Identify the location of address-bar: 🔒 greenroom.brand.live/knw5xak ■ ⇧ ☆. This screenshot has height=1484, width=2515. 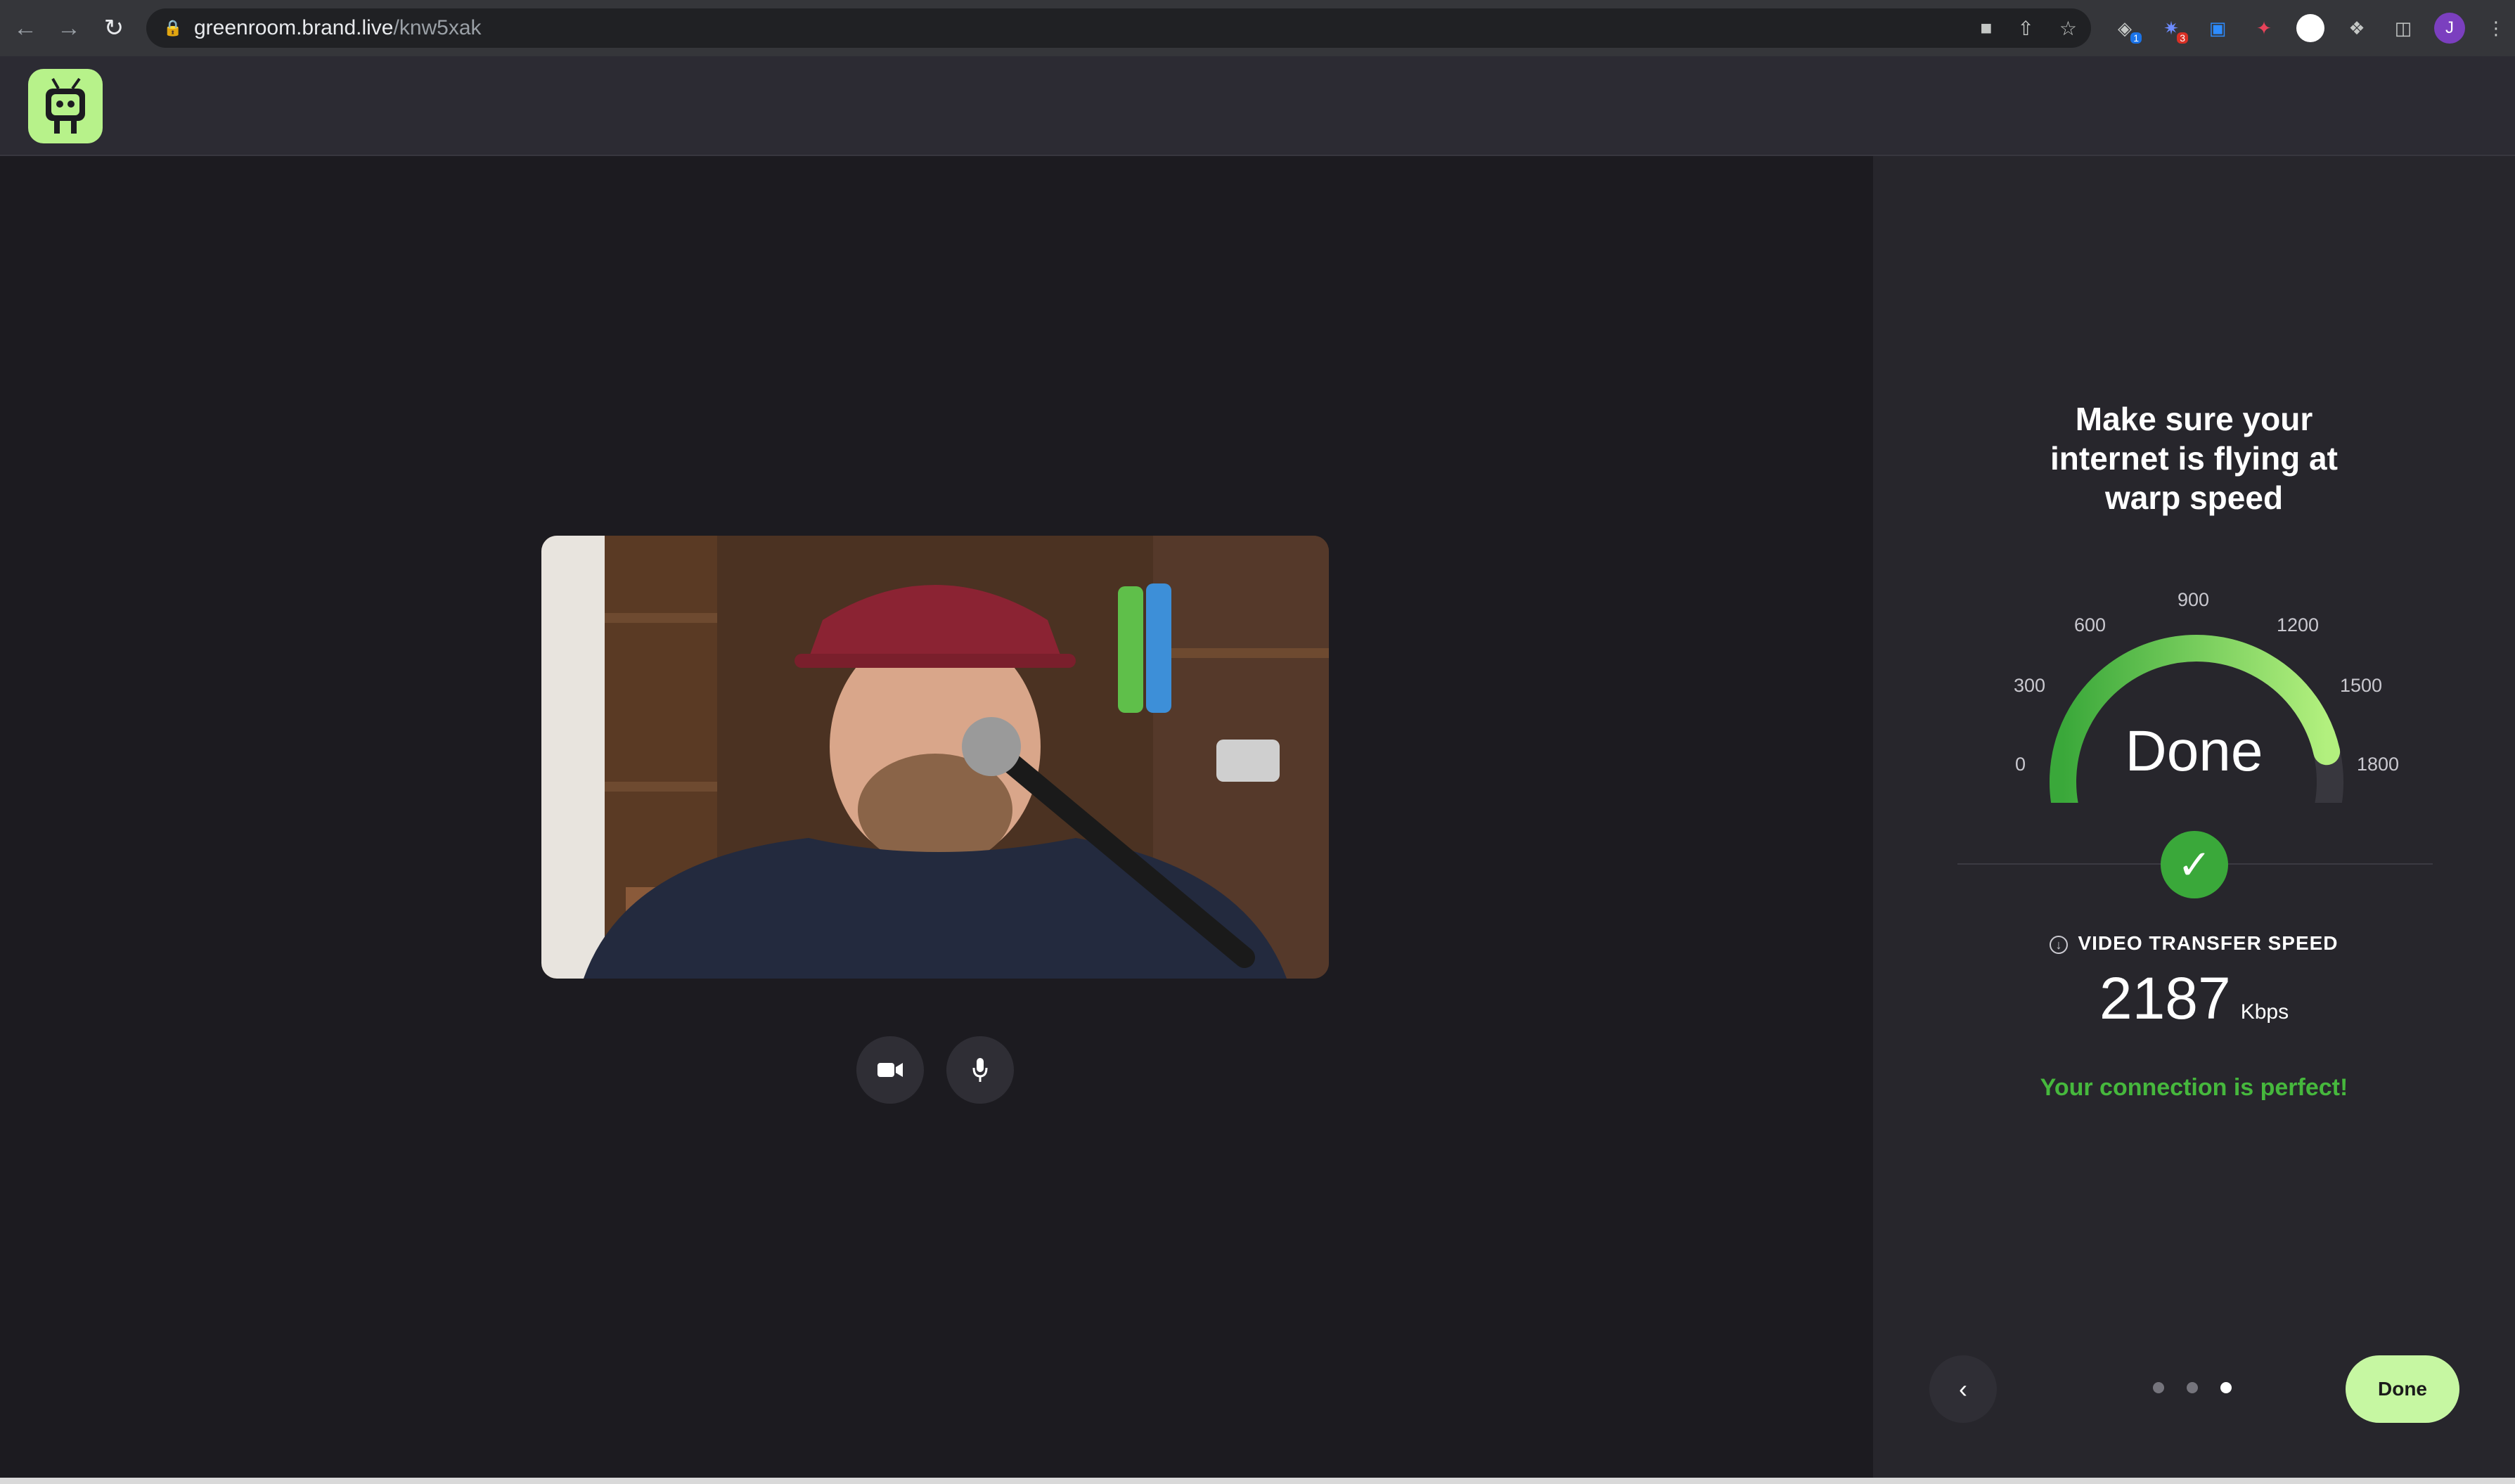
(1119, 28).